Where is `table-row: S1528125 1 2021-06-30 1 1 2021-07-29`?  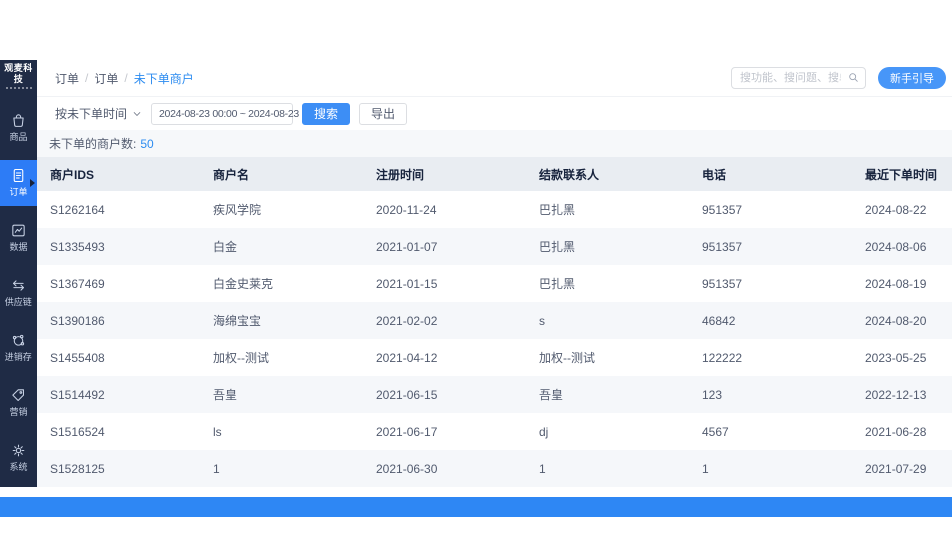
table-row: S1528125 1 2021-06-30 1 1 2021-07-29 is located at coordinates (494, 468).